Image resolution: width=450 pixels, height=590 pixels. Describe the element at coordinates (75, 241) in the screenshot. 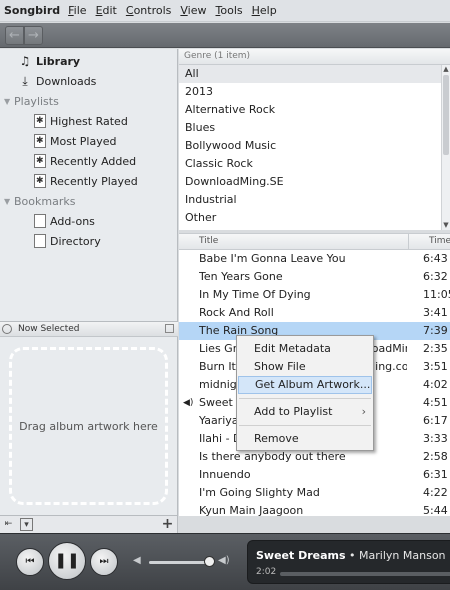

I see `sidebar-item-label: Directory` at that location.